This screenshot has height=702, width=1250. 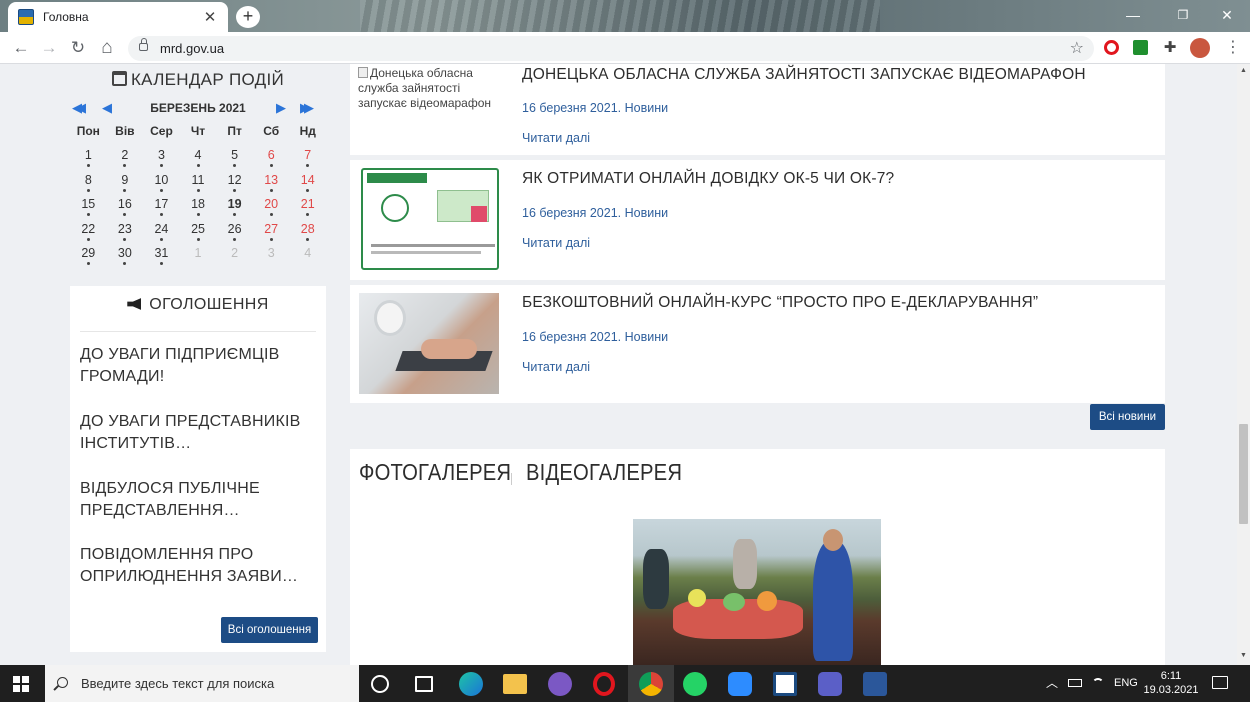 I want to click on reload-button: ↻, so click(x=78, y=48).